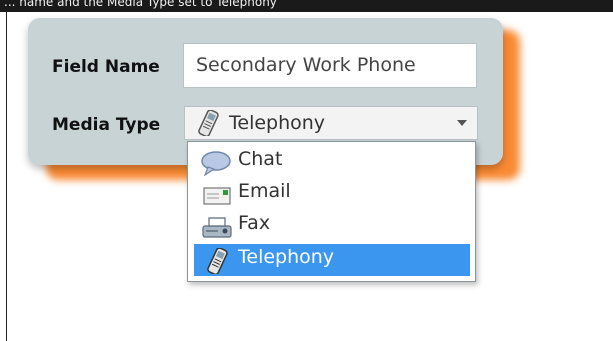 The height and width of the screenshot is (341, 613). I want to click on field-name-label: Field Name, so click(106, 67).